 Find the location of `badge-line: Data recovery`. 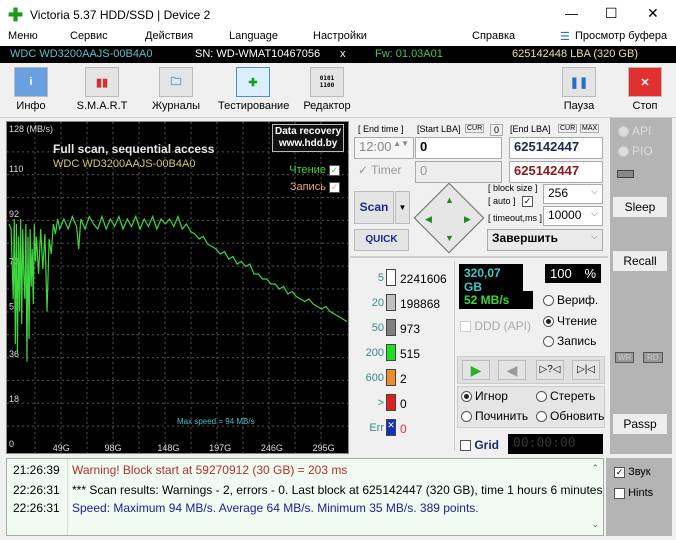

badge-line: Data recovery is located at coordinates (308, 131).